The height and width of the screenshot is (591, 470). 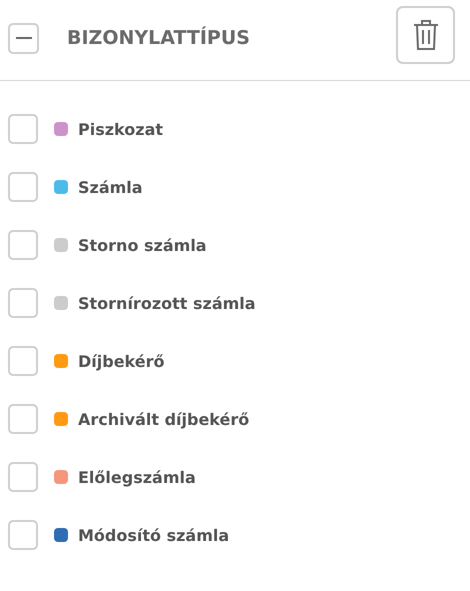 I want to click on collapse-button, so click(x=23, y=38).